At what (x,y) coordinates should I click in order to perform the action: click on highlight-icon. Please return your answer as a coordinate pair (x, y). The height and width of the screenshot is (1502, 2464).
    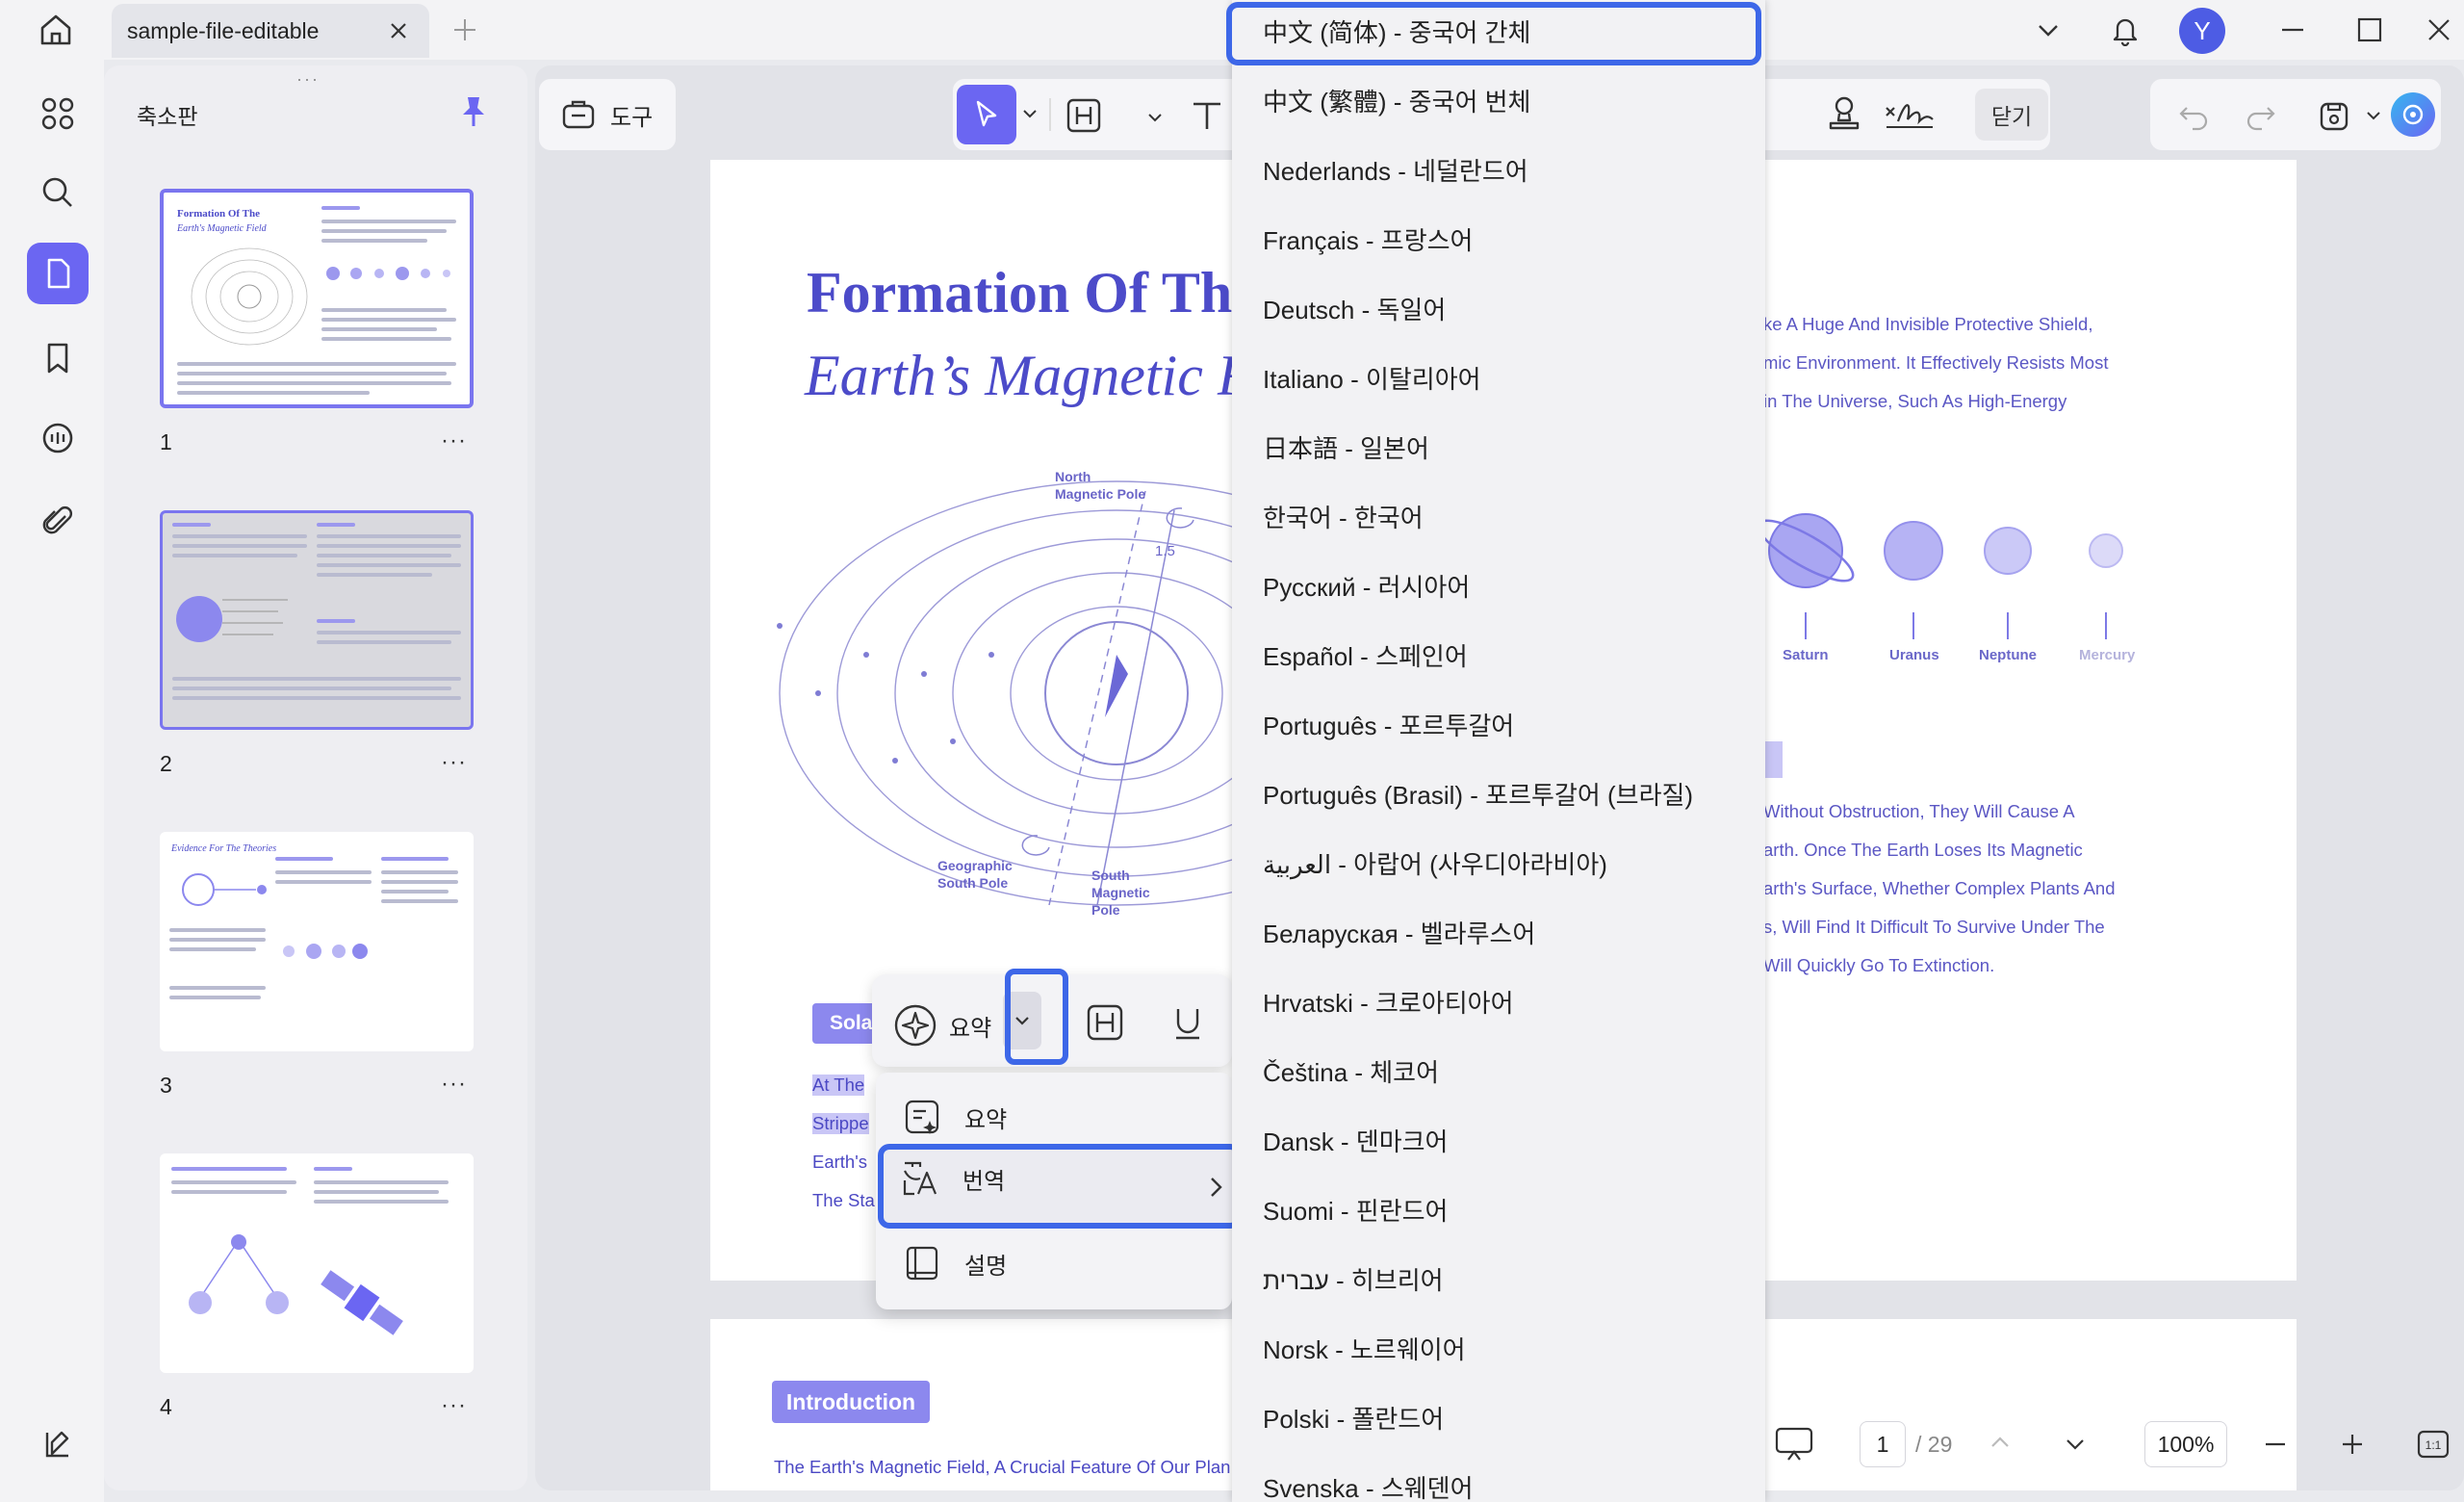
    Looking at the image, I should click on (1105, 1022).